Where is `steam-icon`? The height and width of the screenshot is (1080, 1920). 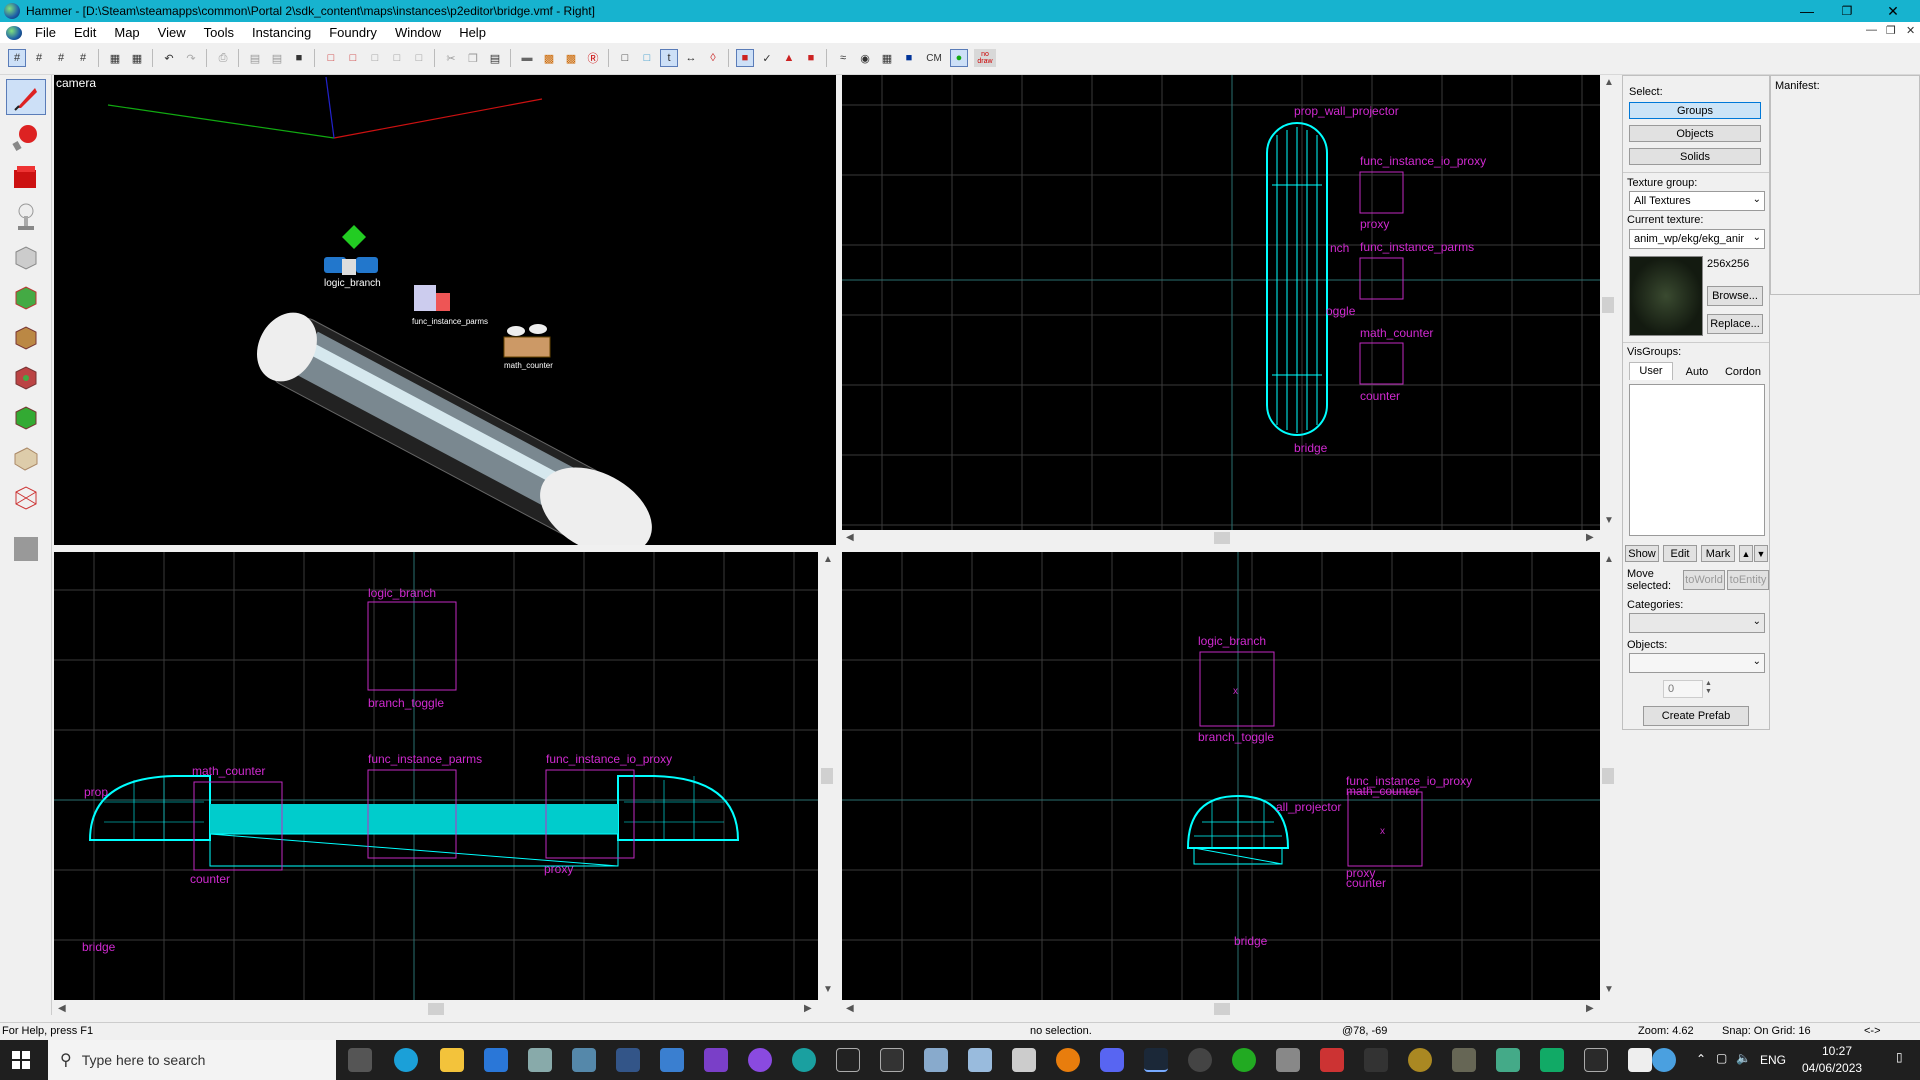
steam-icon is located at coordinates (1156, 1060).